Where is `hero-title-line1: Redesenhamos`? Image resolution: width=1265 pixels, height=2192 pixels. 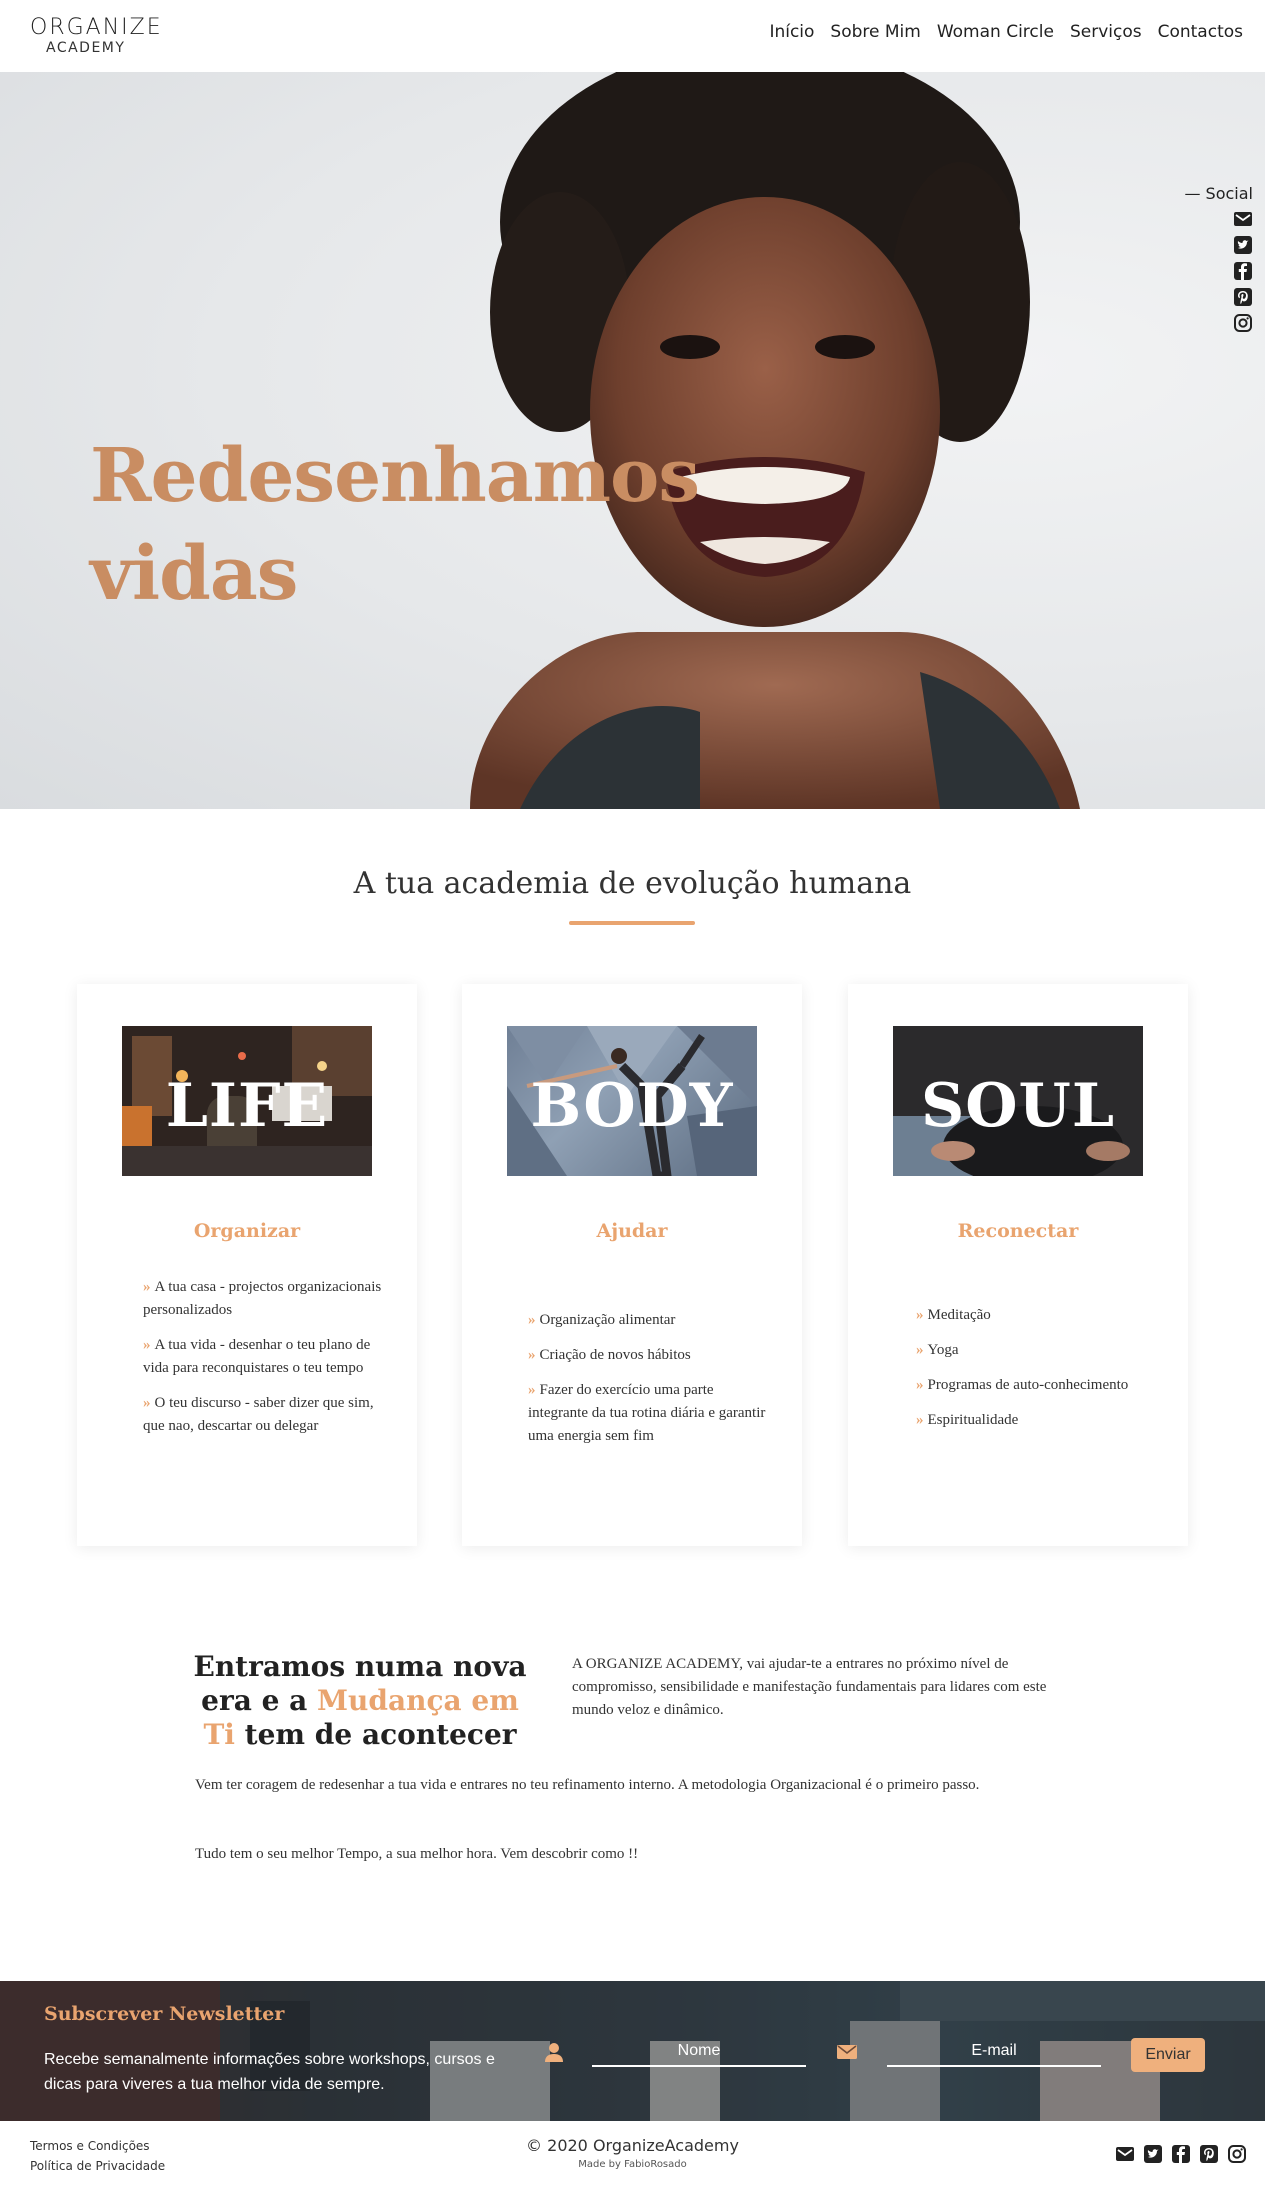
hero-title-line1: Redesenhamos is located at coordinates (395, 476).